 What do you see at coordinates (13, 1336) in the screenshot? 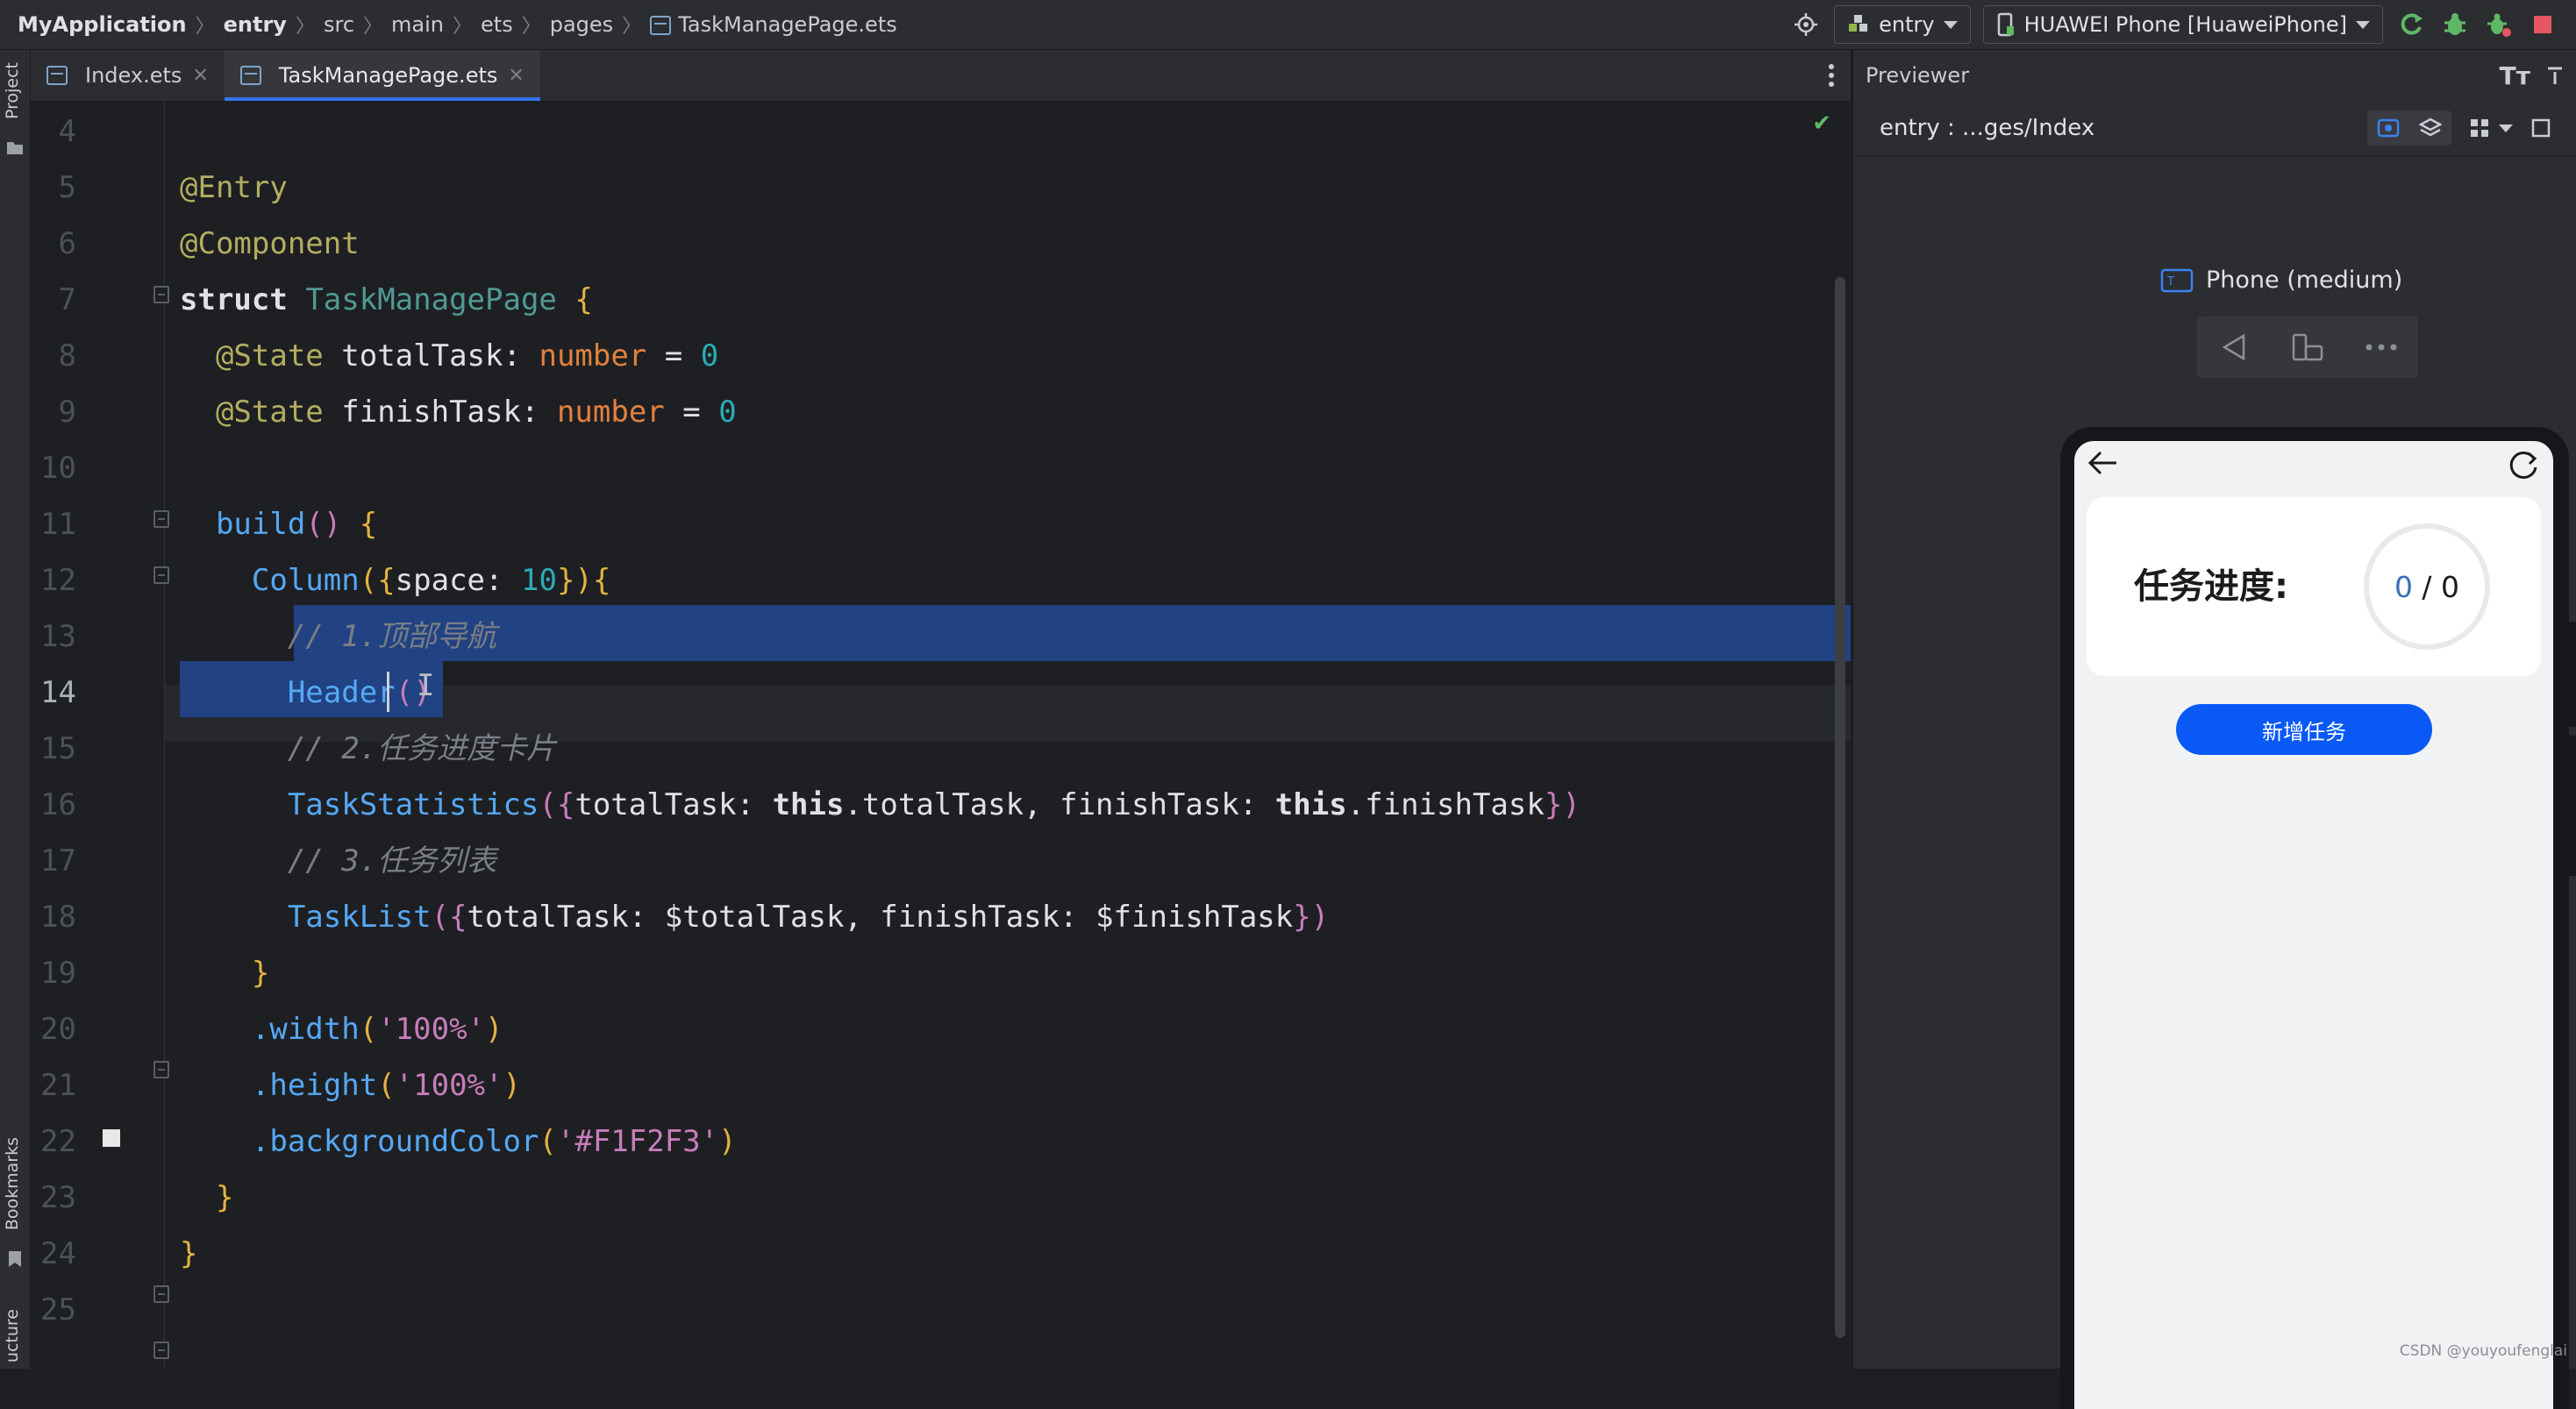
I see `structure-tool-button: ucture` at bounding box center [13, 1336].